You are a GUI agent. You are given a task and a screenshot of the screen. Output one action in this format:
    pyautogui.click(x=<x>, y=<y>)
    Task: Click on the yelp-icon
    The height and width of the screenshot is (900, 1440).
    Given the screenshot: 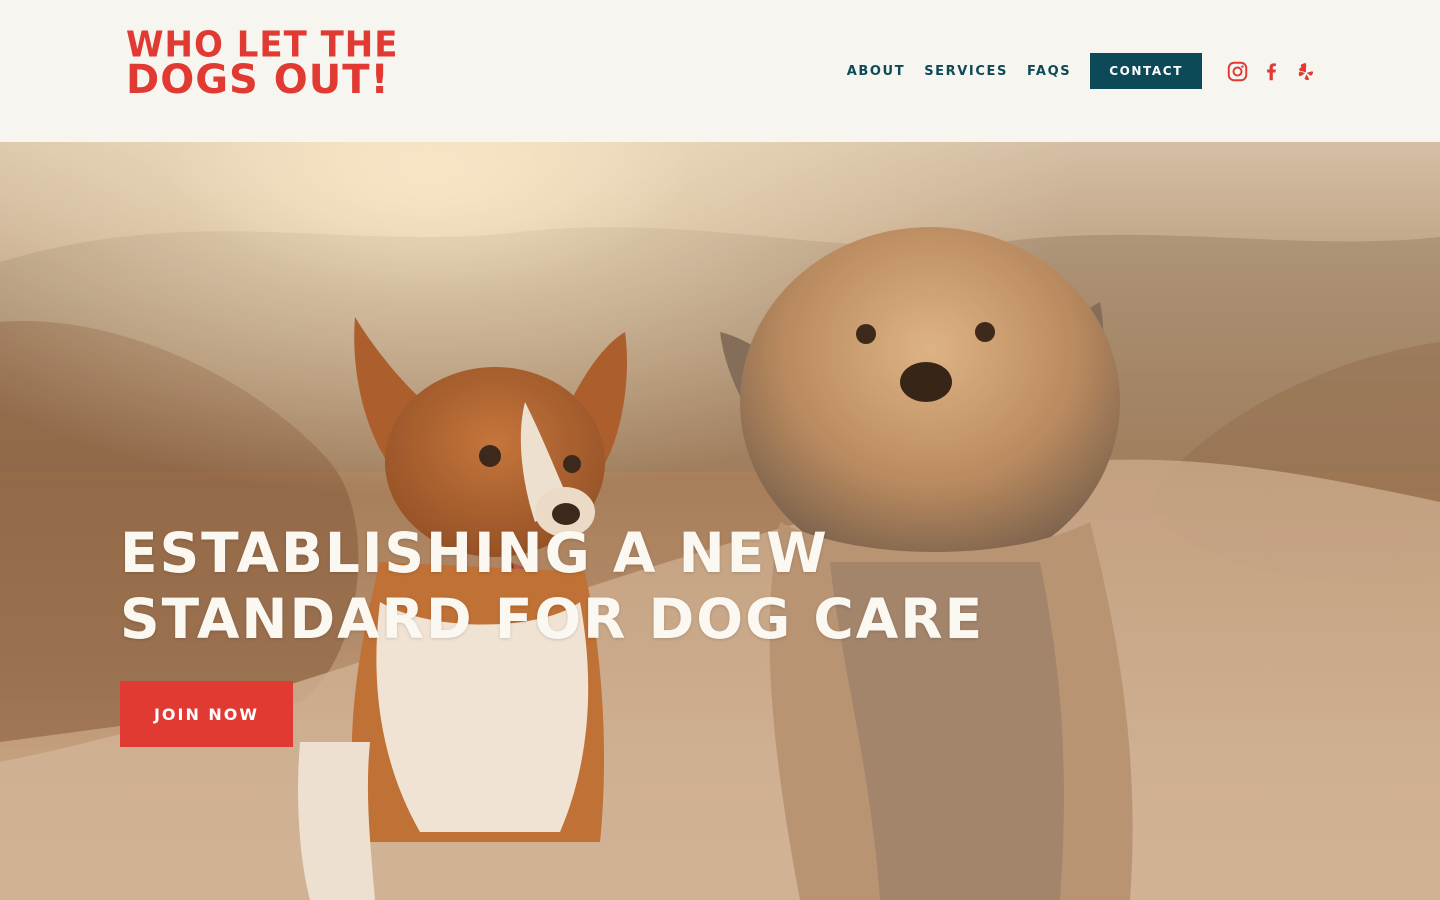 What is the action you would take?
    pyautogui.click(x=1306, y=71)
    